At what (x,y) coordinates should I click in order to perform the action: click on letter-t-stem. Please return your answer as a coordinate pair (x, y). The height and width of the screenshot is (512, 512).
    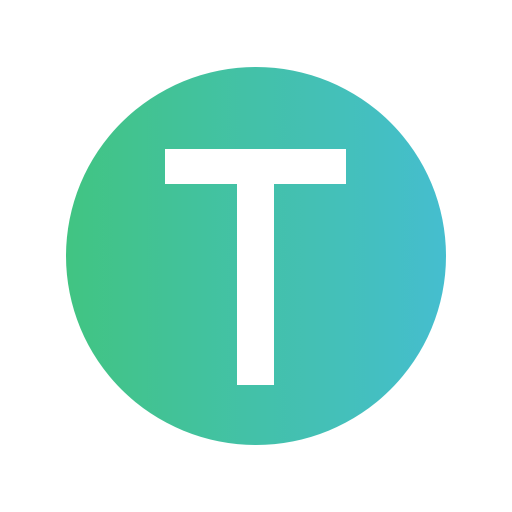
    Looking at the image, I should click on (255, 267).